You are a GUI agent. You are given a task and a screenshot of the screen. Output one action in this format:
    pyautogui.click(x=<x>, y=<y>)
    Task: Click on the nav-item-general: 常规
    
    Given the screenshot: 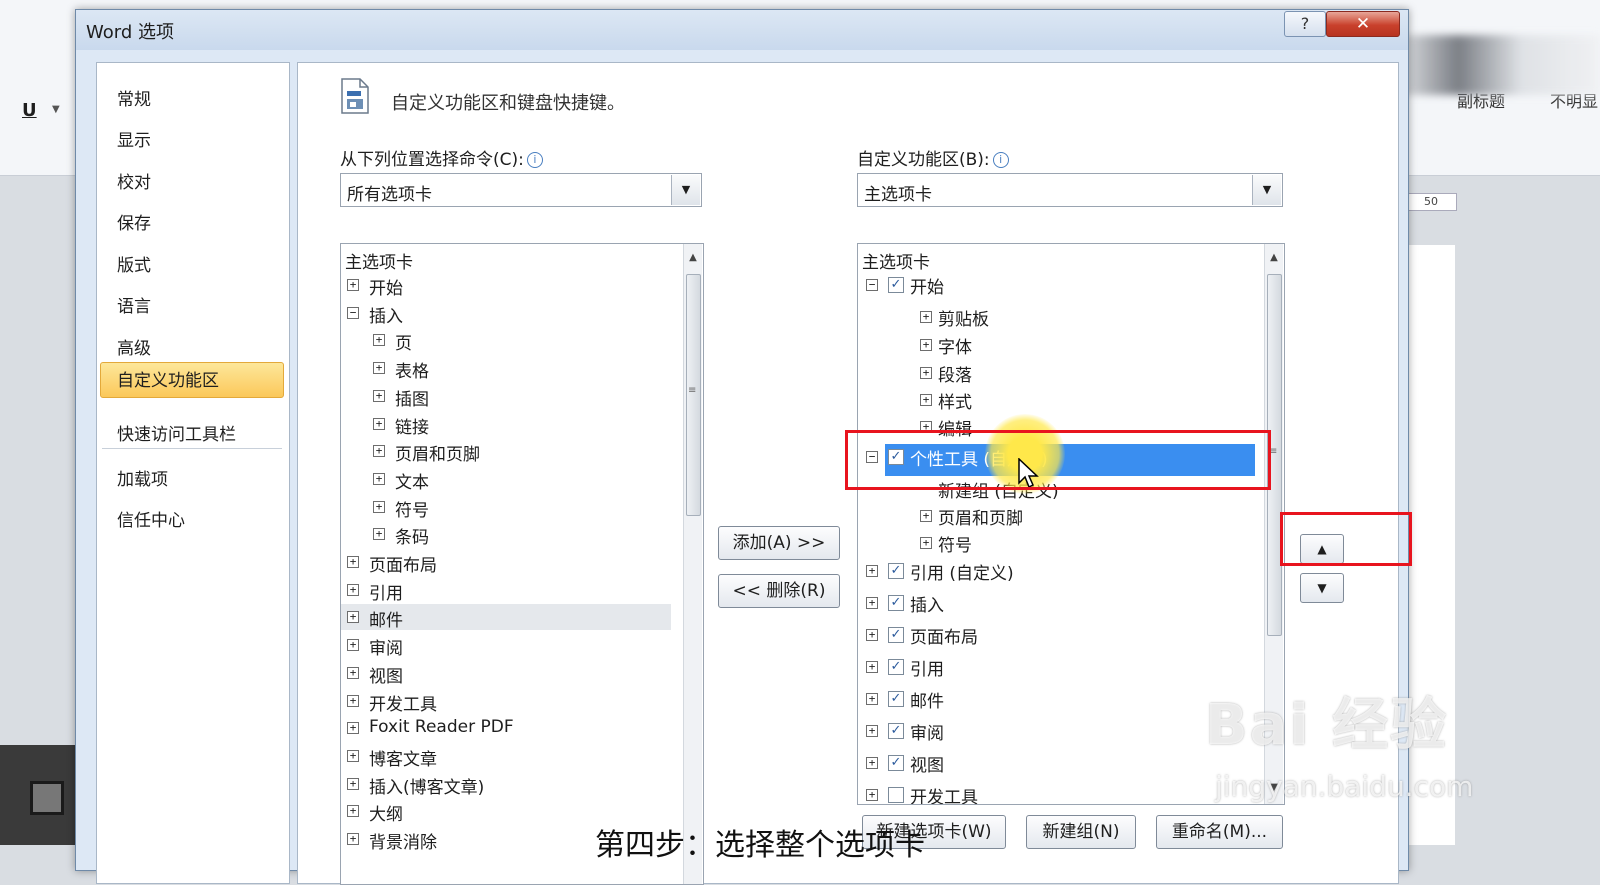 What is the action you would take?
    pyautogui.click(x=134, y=97)
    